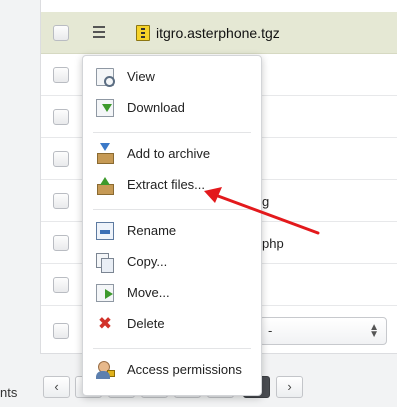 The height and width of the screenshot is (407, 397). Describe the element at coordinates (105, 370) in the screenshot. I see `access-permissions-icon` at that location.